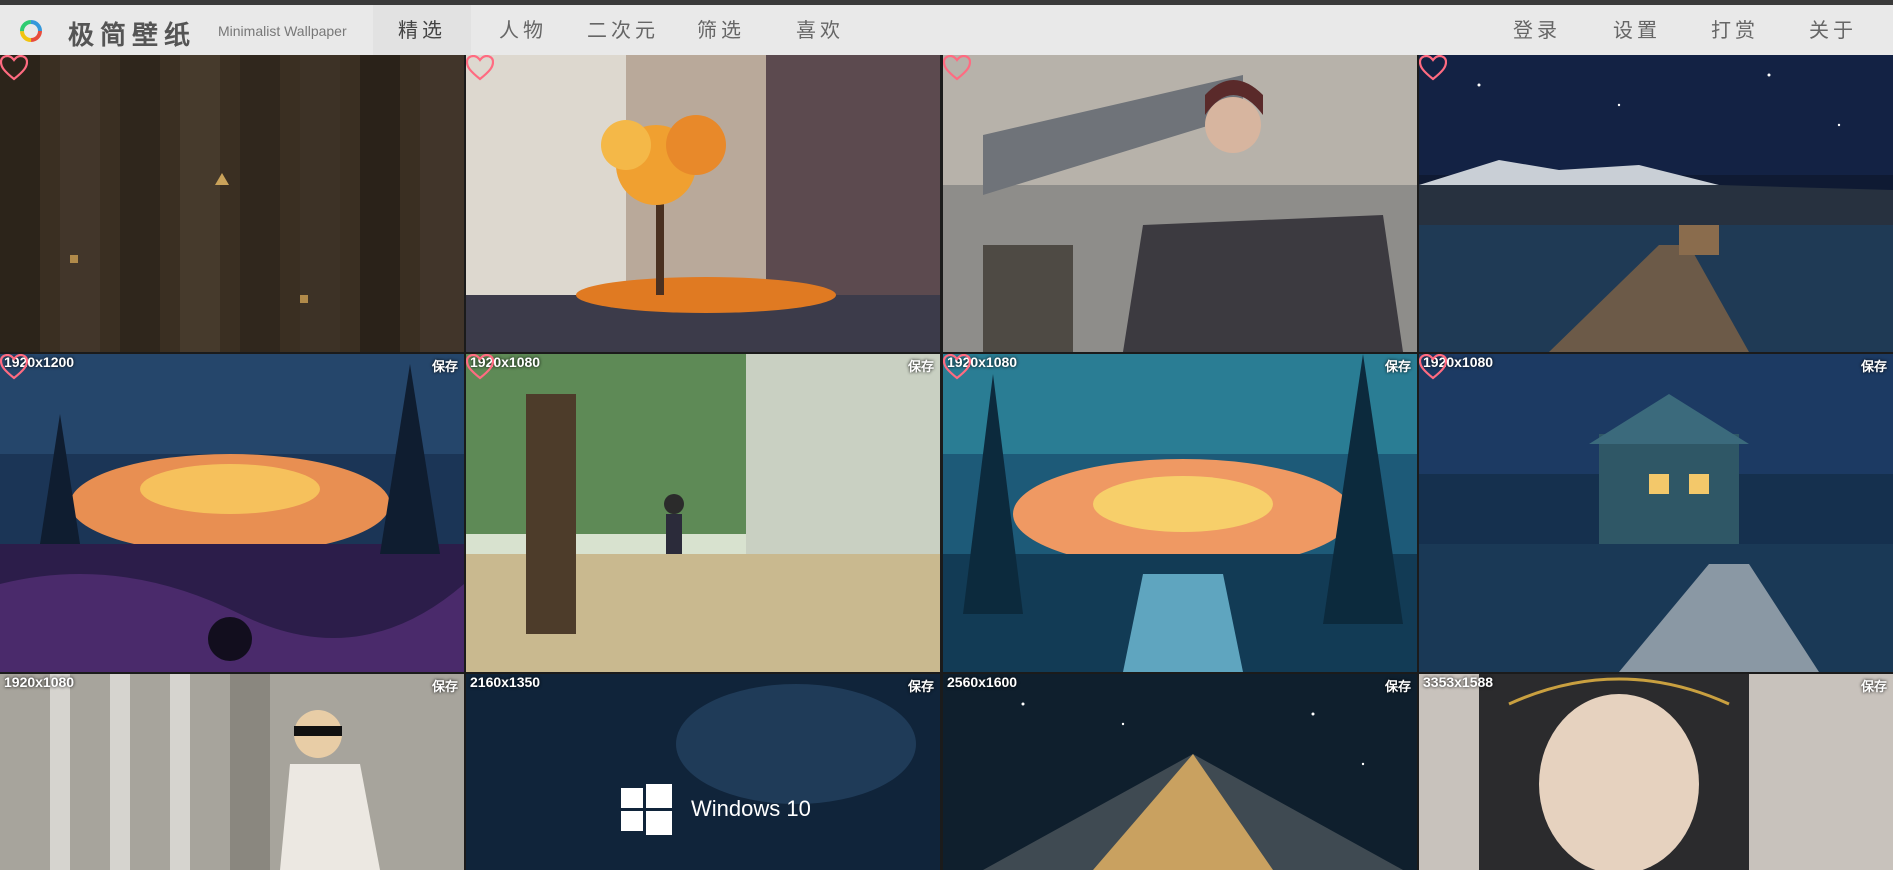 This screenshot has width=1893, height=870. Describe the element at coordinates (1458, 682) in the screenshot. I see `resolution-label: 3353x1588` at that location.